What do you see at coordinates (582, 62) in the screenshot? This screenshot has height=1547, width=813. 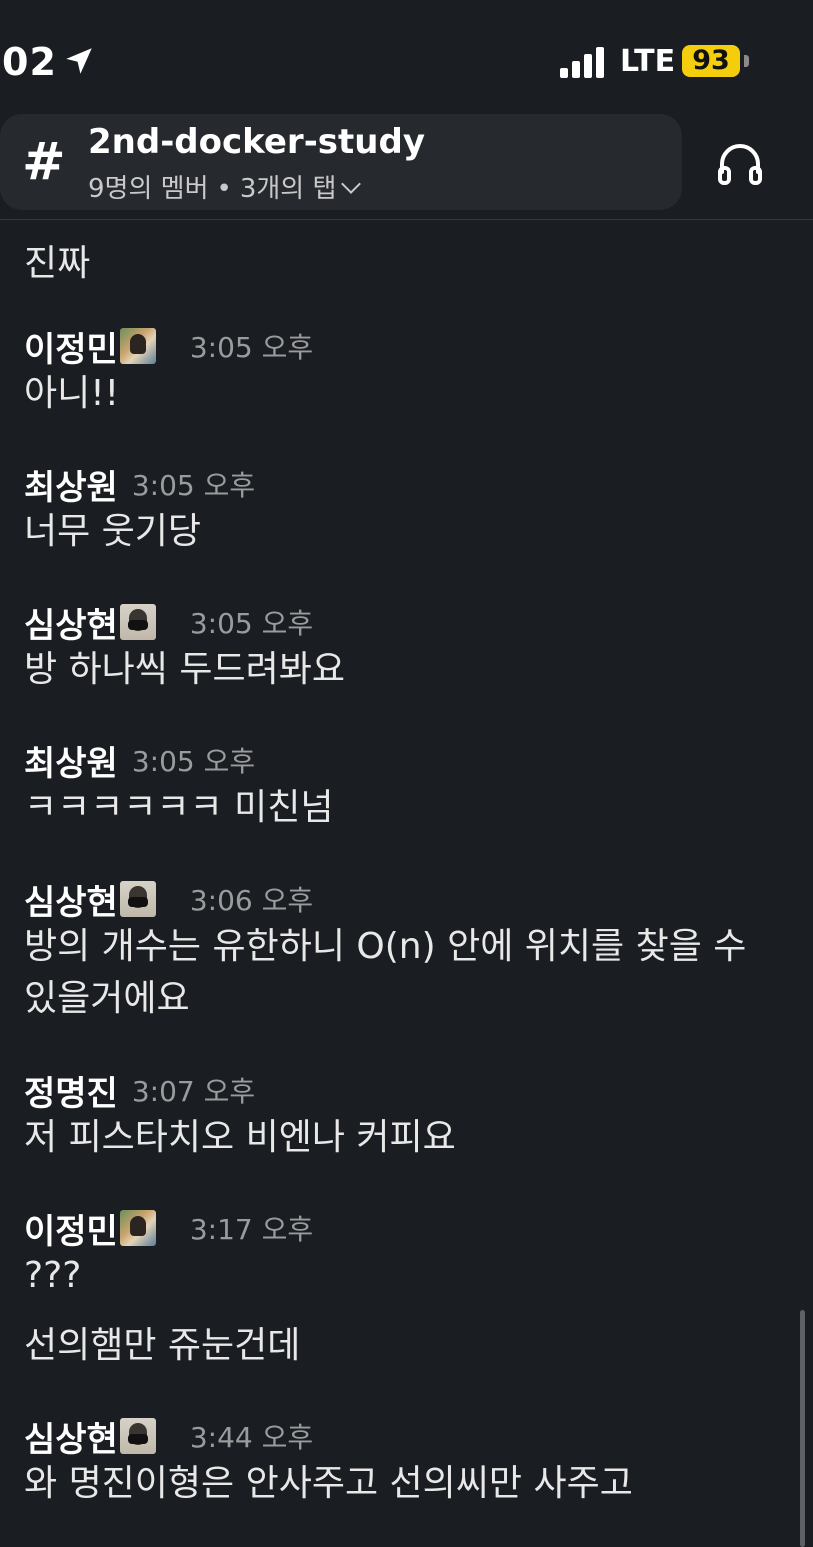 I see `cellular-signal-icon` at bounding box center [582, 62].